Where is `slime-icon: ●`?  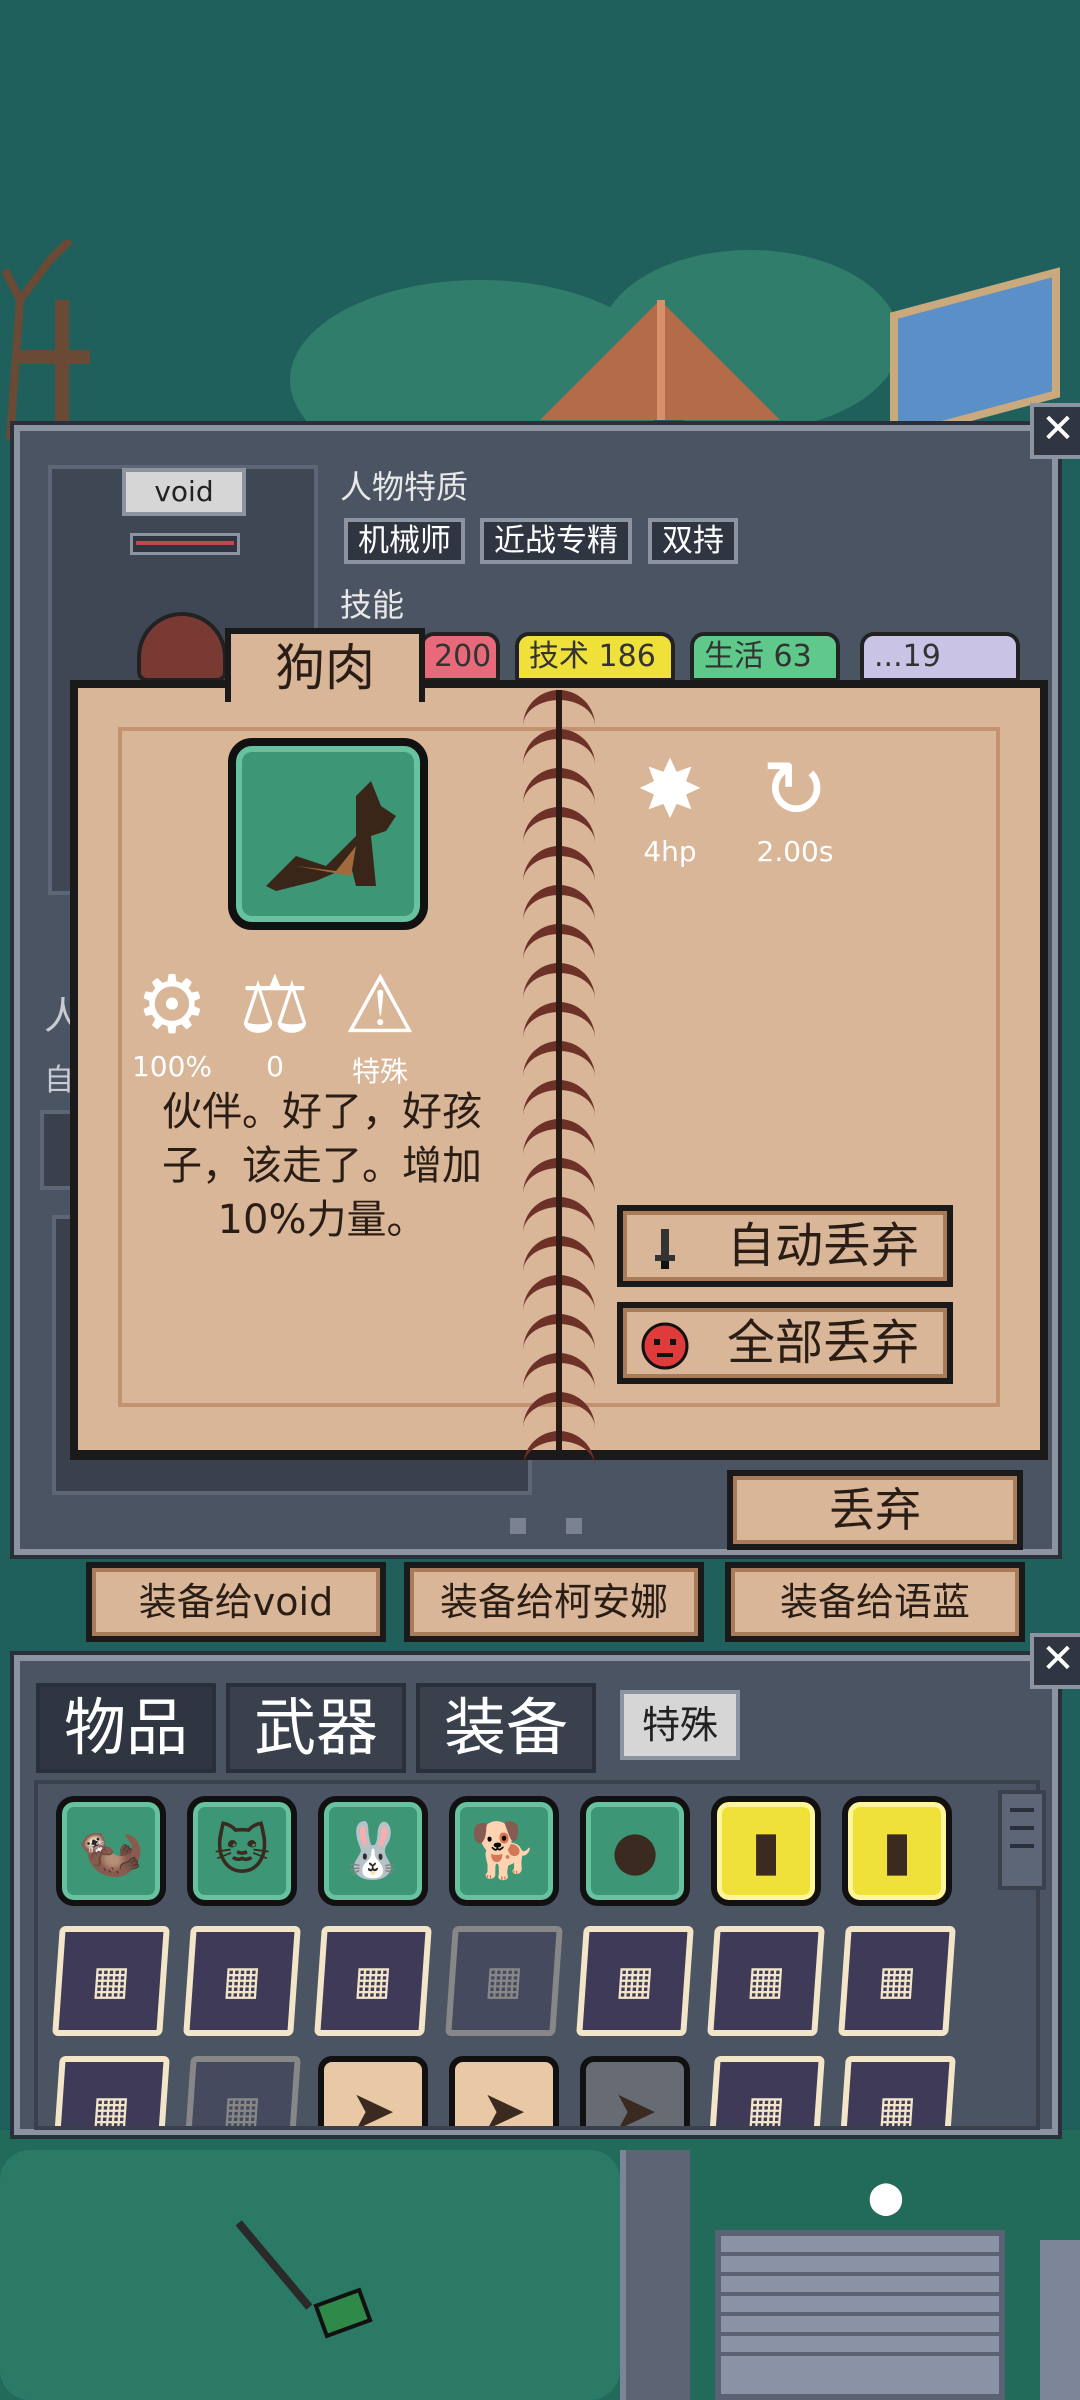
slime-icon: ● is located at coordinates (635, 1850).